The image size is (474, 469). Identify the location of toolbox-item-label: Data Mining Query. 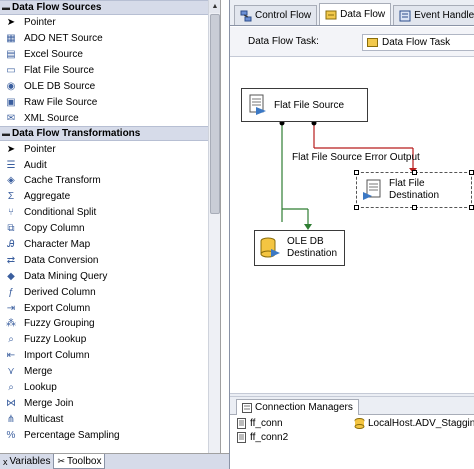
(66, 276).